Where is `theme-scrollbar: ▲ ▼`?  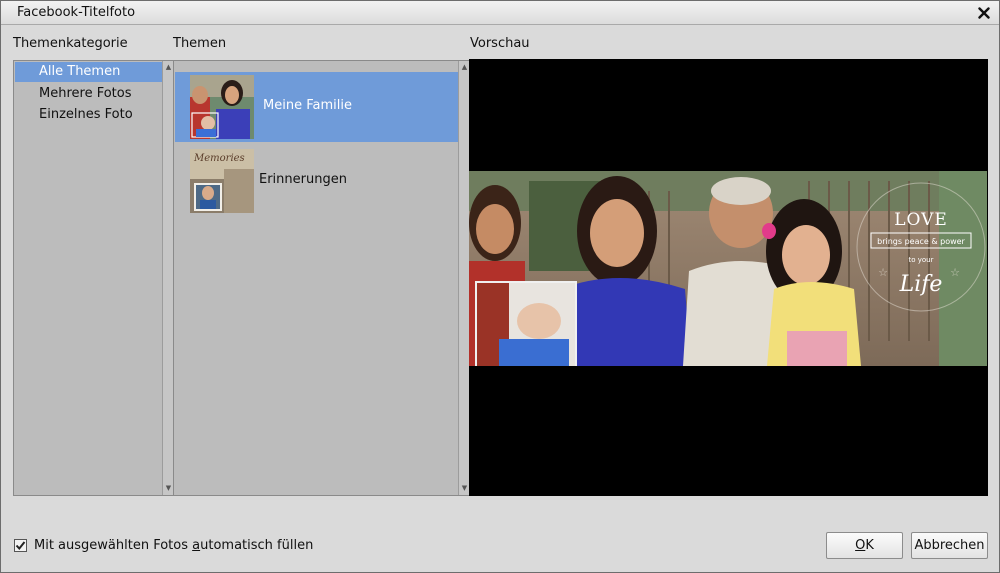 theme-scrollbar: ▲ ▼ is located at coordinates (463, 278).